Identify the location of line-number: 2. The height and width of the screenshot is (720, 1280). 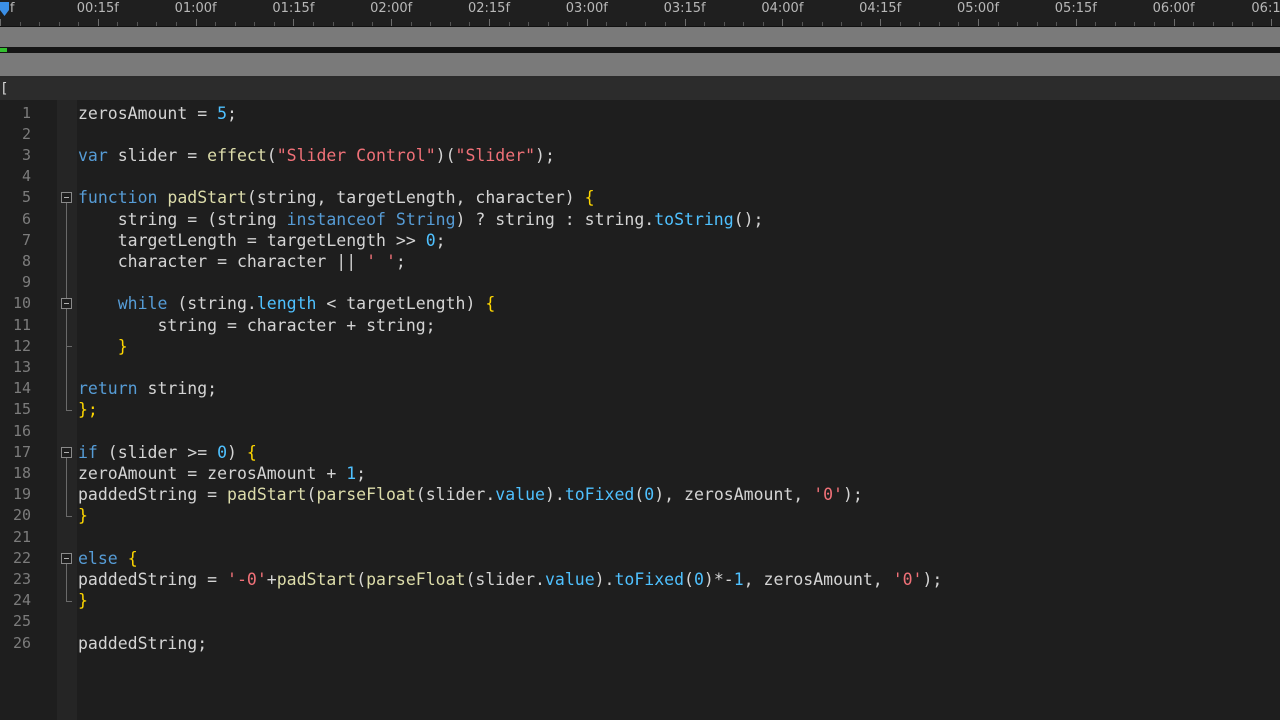
(26, 133).